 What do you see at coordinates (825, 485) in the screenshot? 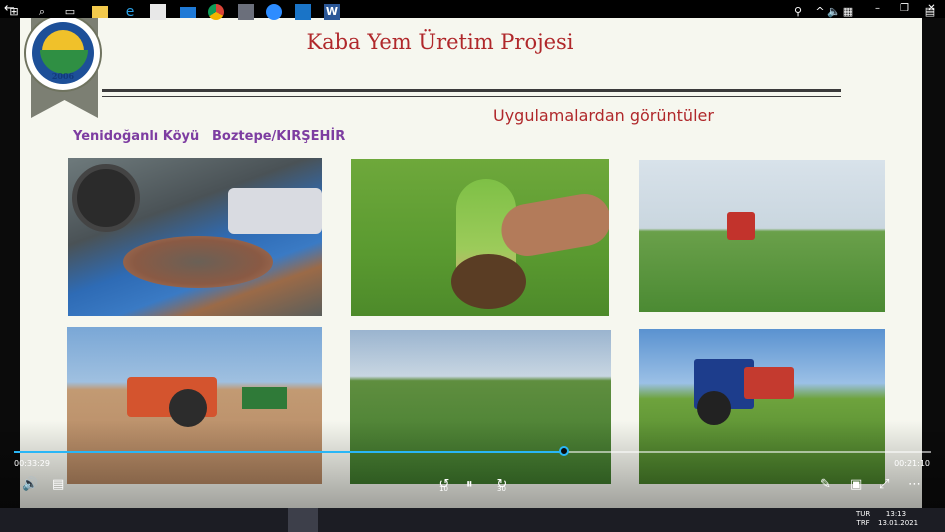
I see `pen-icon: ✎` at bounding box center [825, 485].